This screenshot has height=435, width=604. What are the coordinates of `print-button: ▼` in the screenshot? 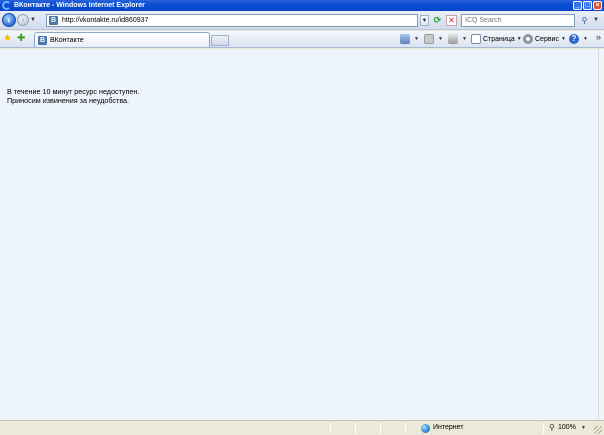 It's located at (457, 39).